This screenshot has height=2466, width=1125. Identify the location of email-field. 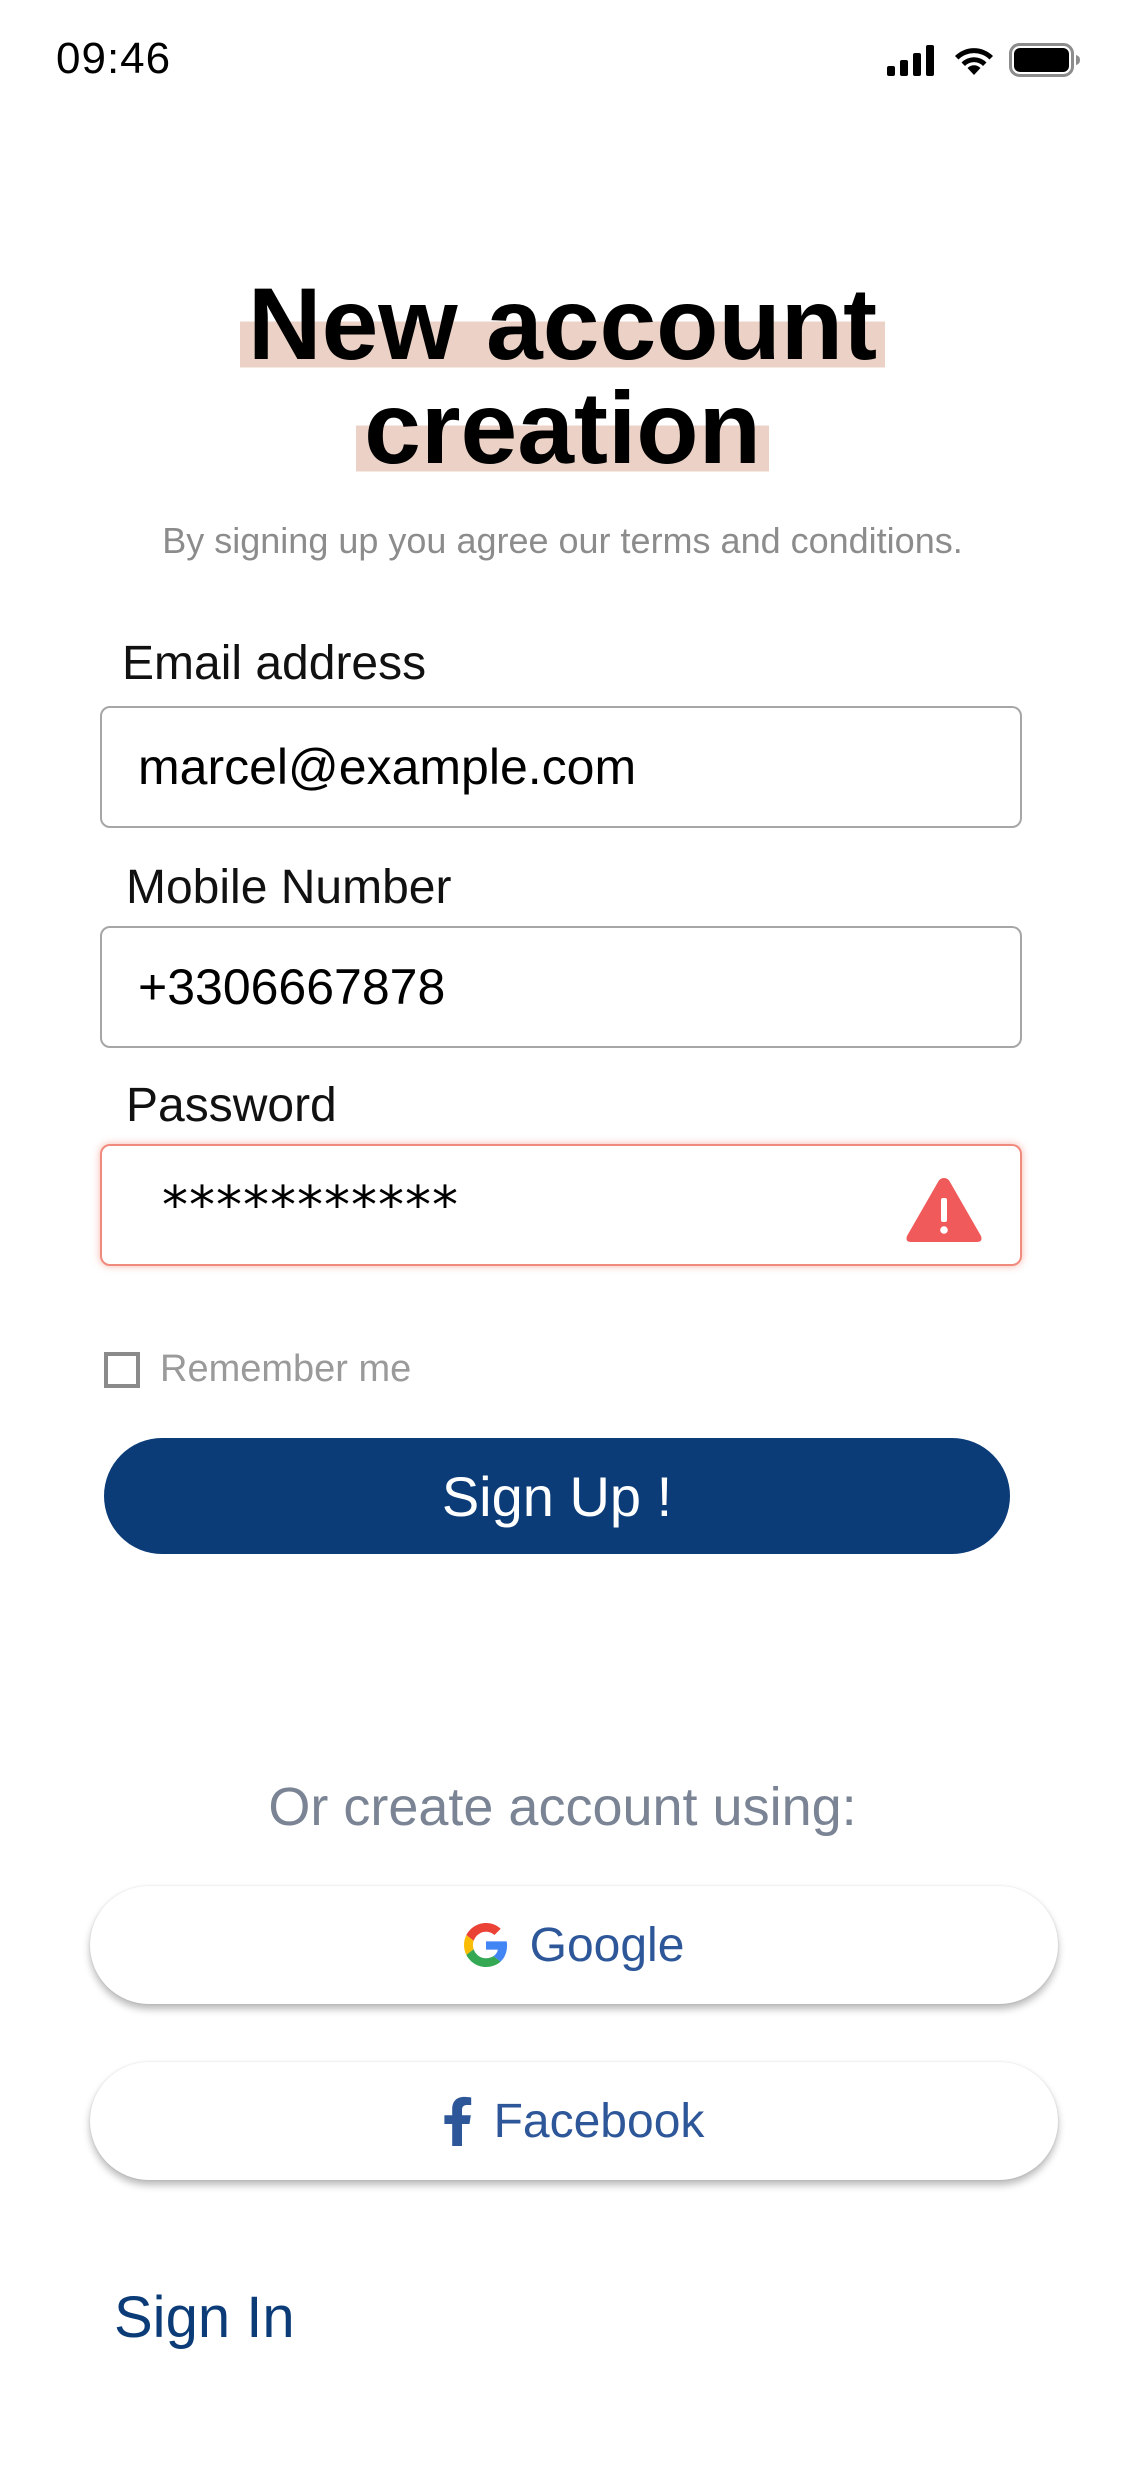
(538, 767).